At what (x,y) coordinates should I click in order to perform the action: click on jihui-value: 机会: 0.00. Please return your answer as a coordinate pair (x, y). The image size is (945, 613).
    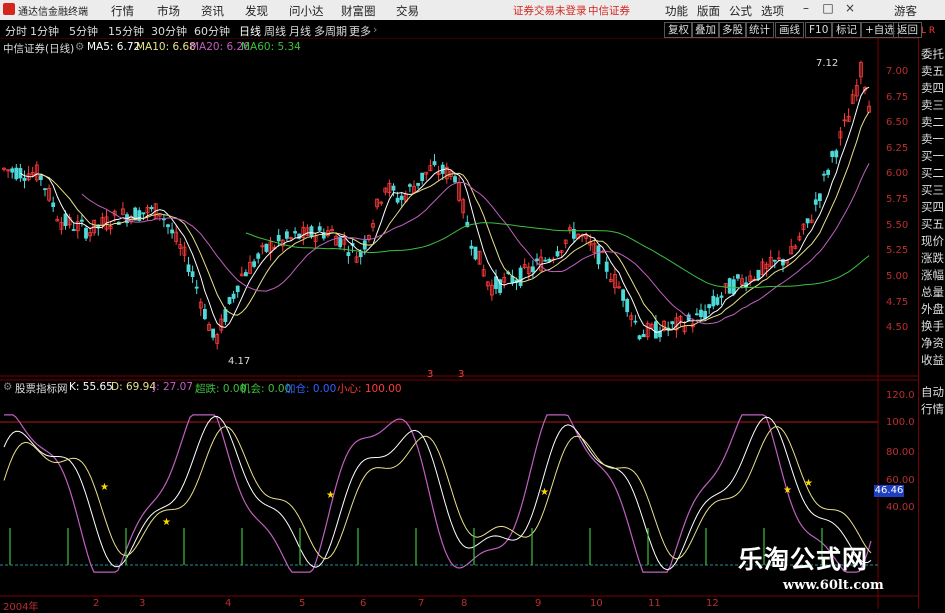
    Looking at the image, I should click on (266, 389).